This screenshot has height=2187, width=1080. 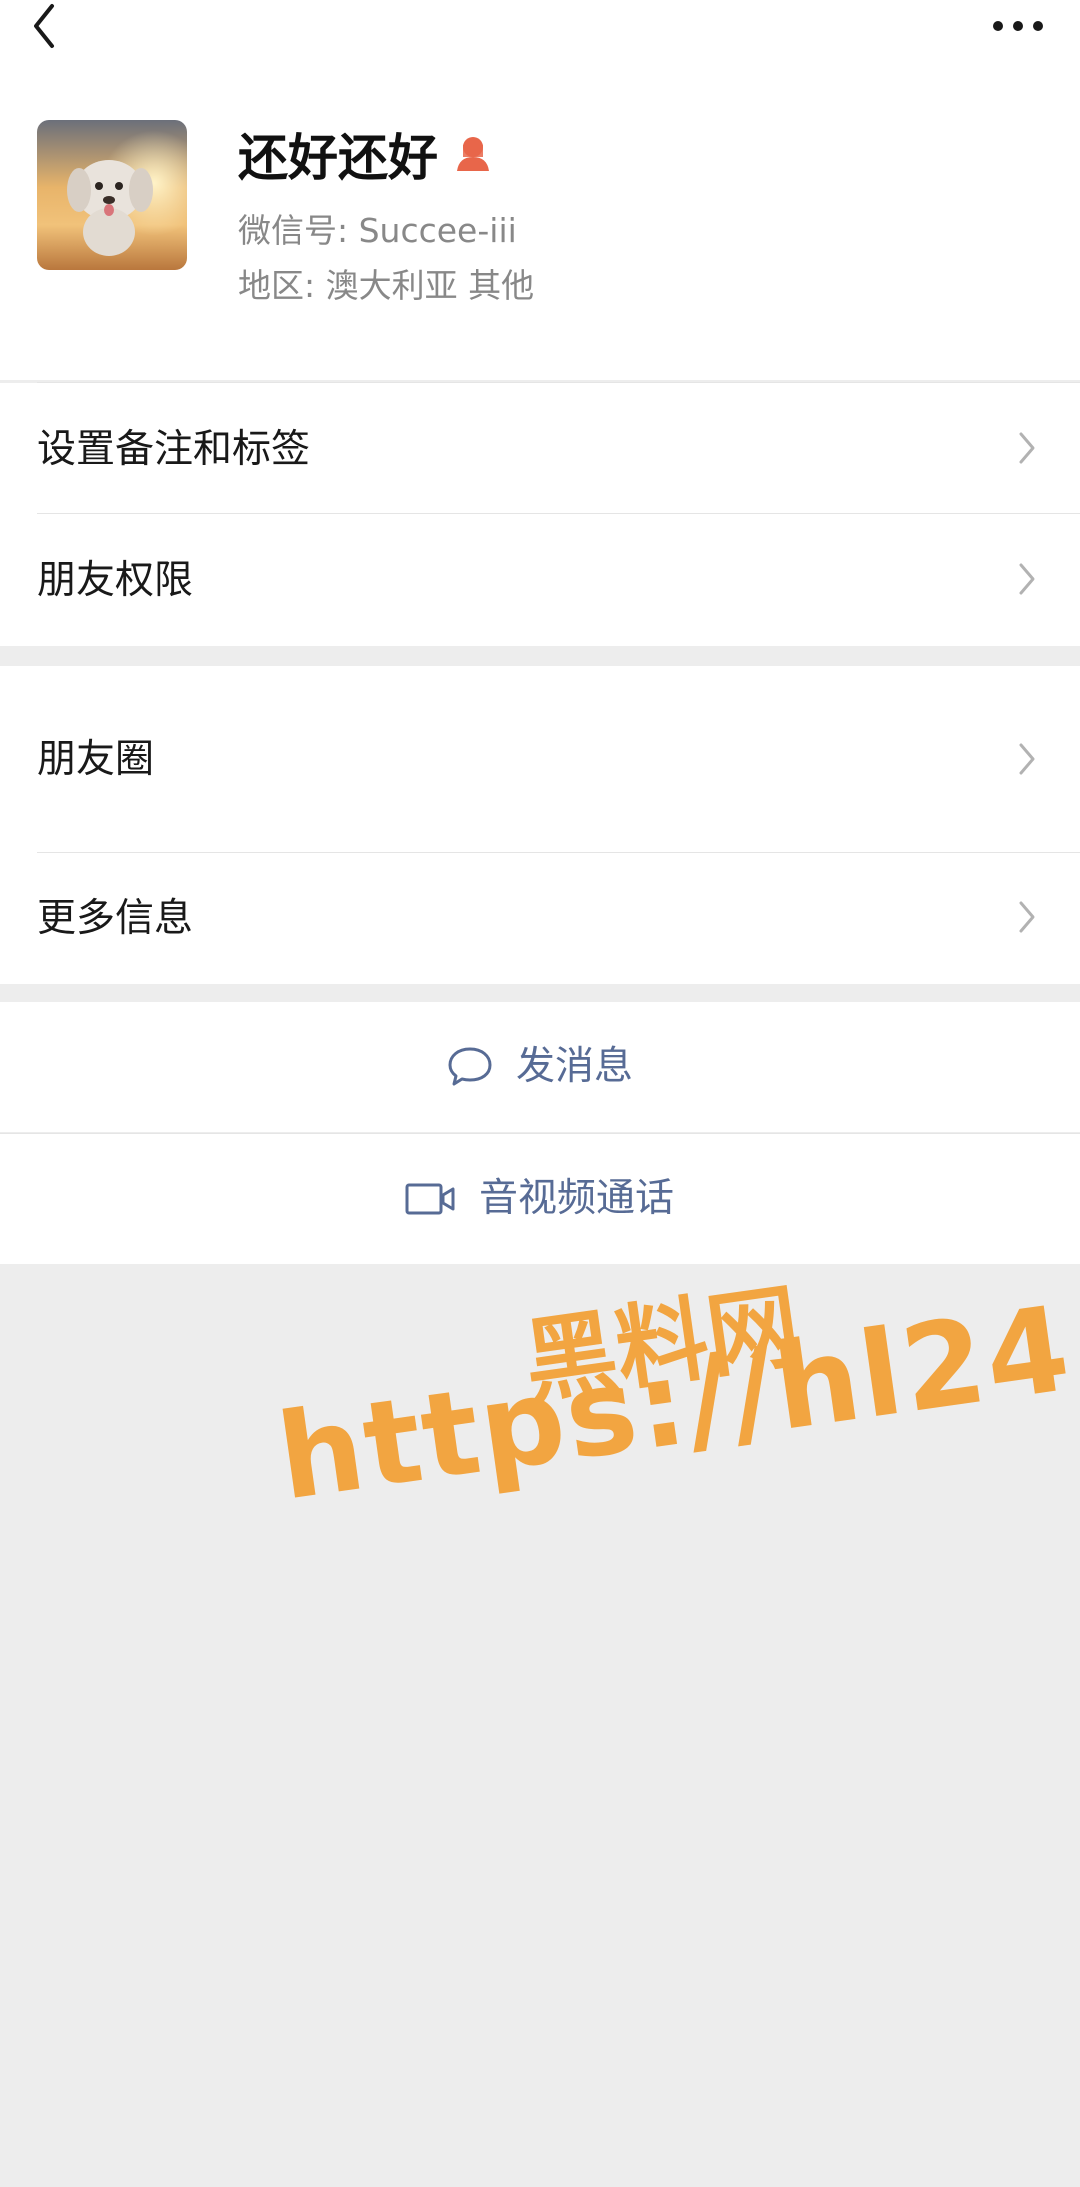 What do you see at coordinates (96, 759) in the screenshot?
I see `moments-label: 朋友圈` at bounding box center [96, 759].